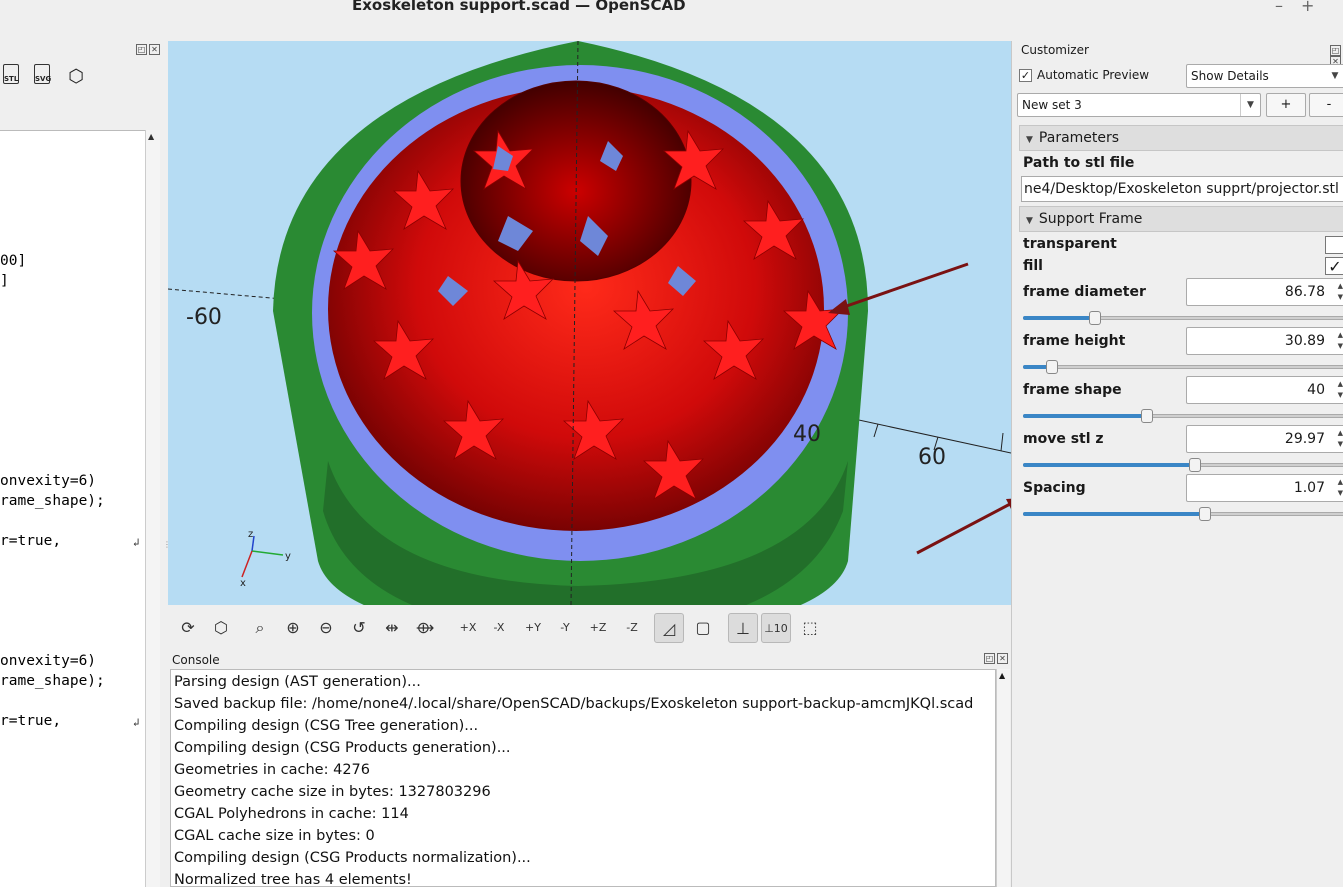 Image resolution: width=1343 pixels, height=887 pixels. What do you see at coordinates (1279, 7) in the screenshot?
I see `minimize-button: –` at bounding box center [1279, 7].